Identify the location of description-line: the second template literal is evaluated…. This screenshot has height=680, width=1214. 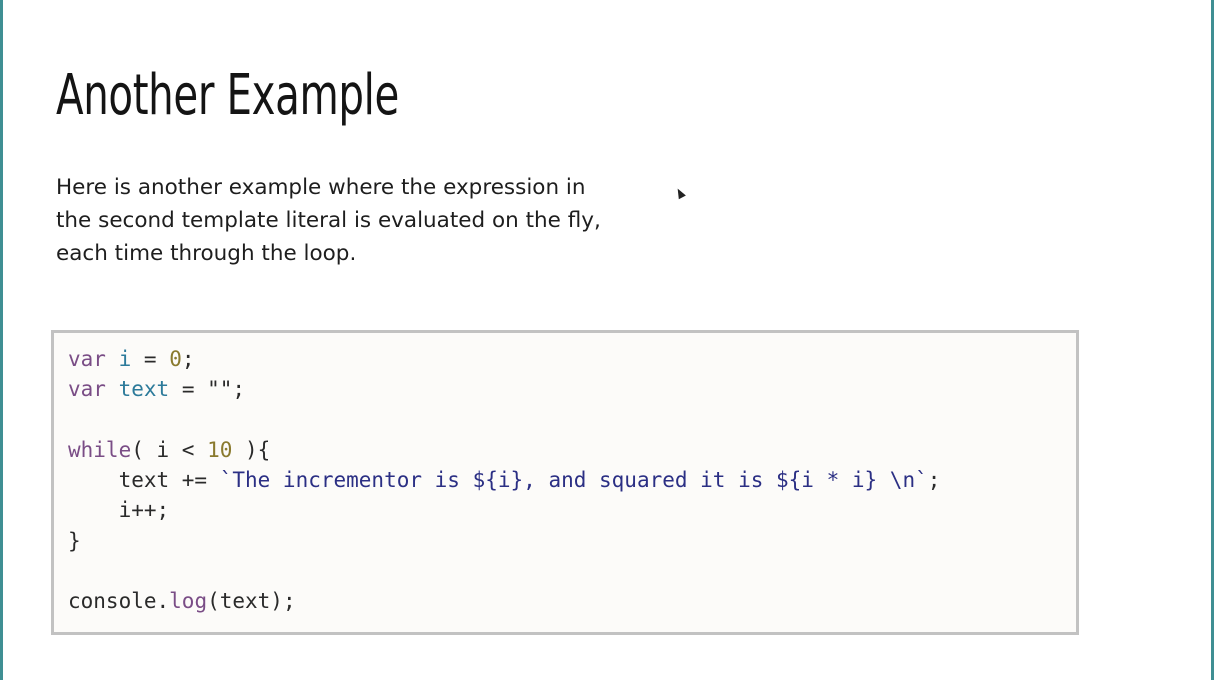
(328, 220).